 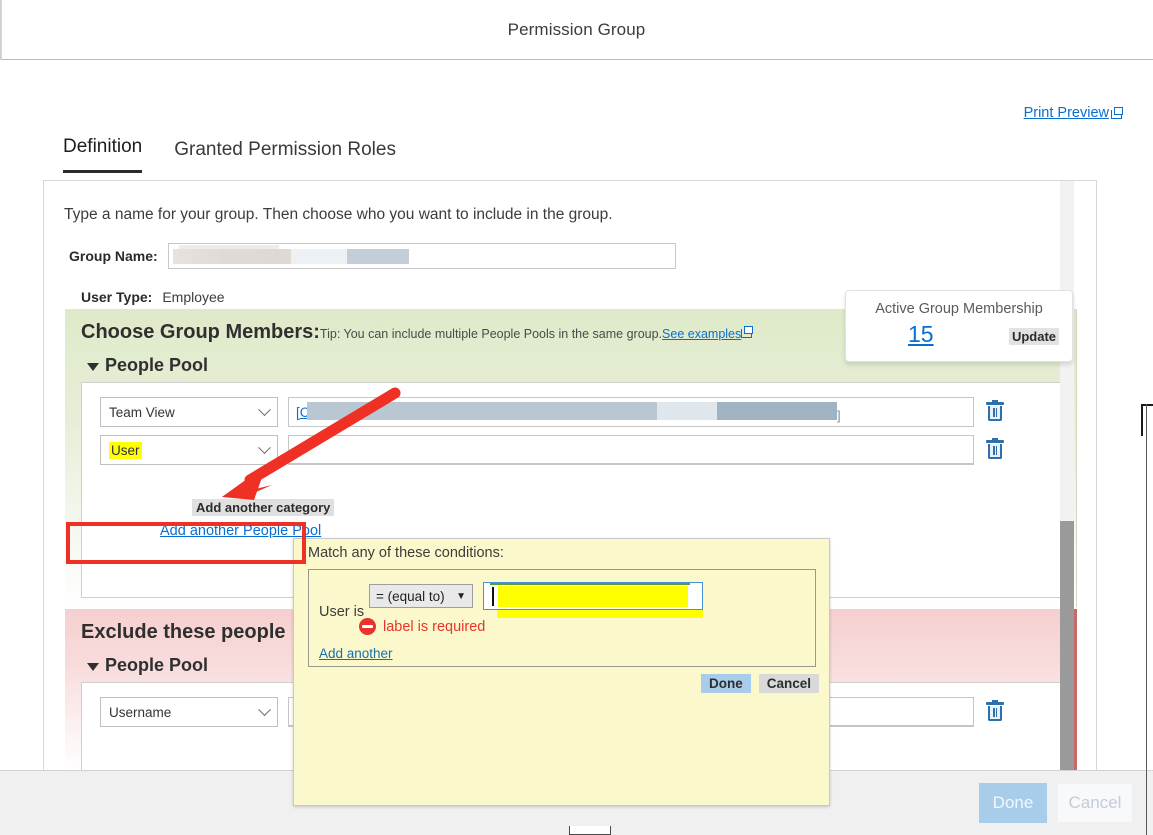 I want to click on group-name-row: Group Name:, so click(x=372, y=256).